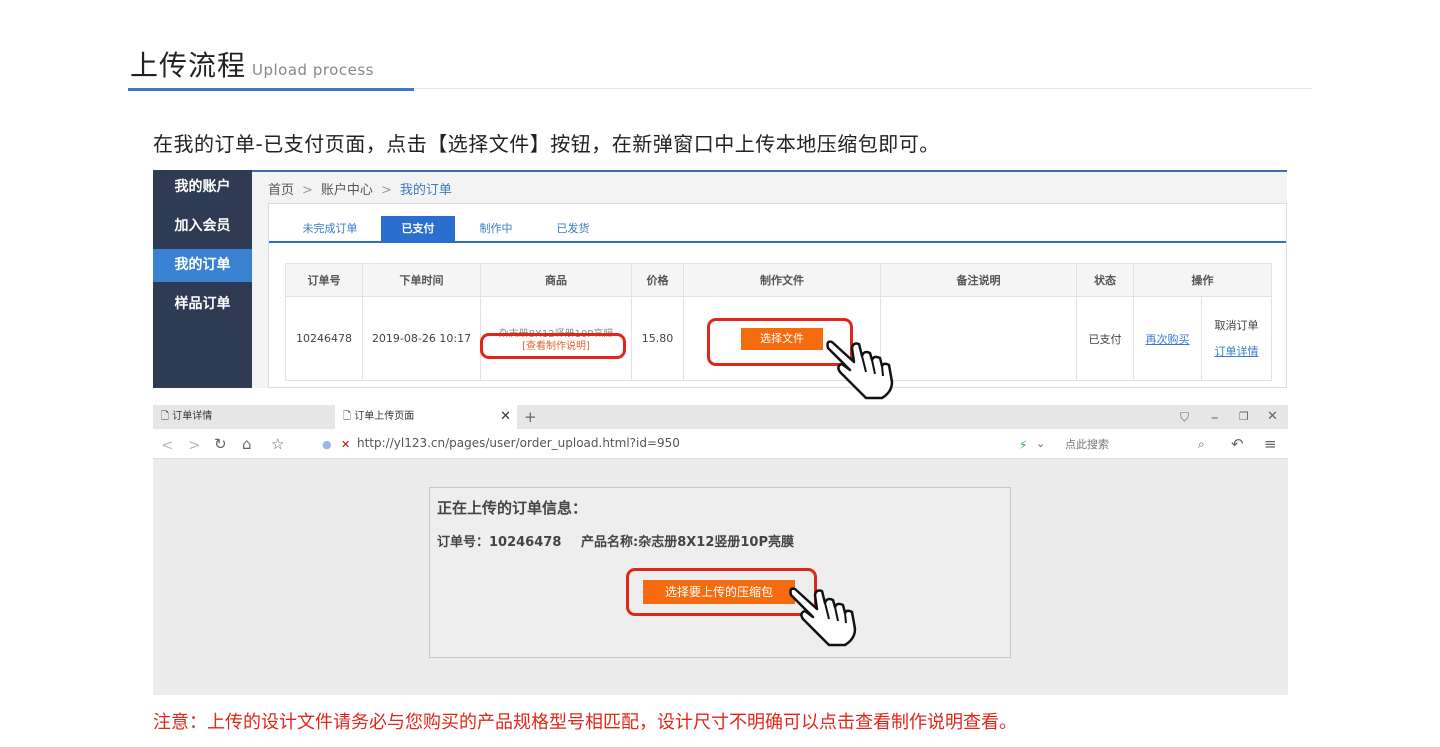  Describe the element at coordinates (192, 416) in the screenshot. I see `tab-title: 订单详情` at that location.